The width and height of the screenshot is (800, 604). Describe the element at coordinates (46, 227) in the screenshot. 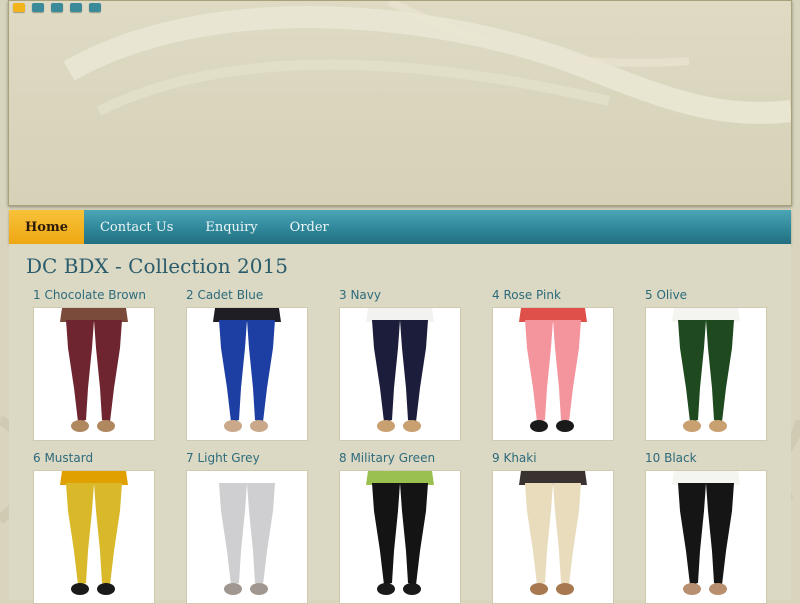

I see `nav-home: Home` at that location.